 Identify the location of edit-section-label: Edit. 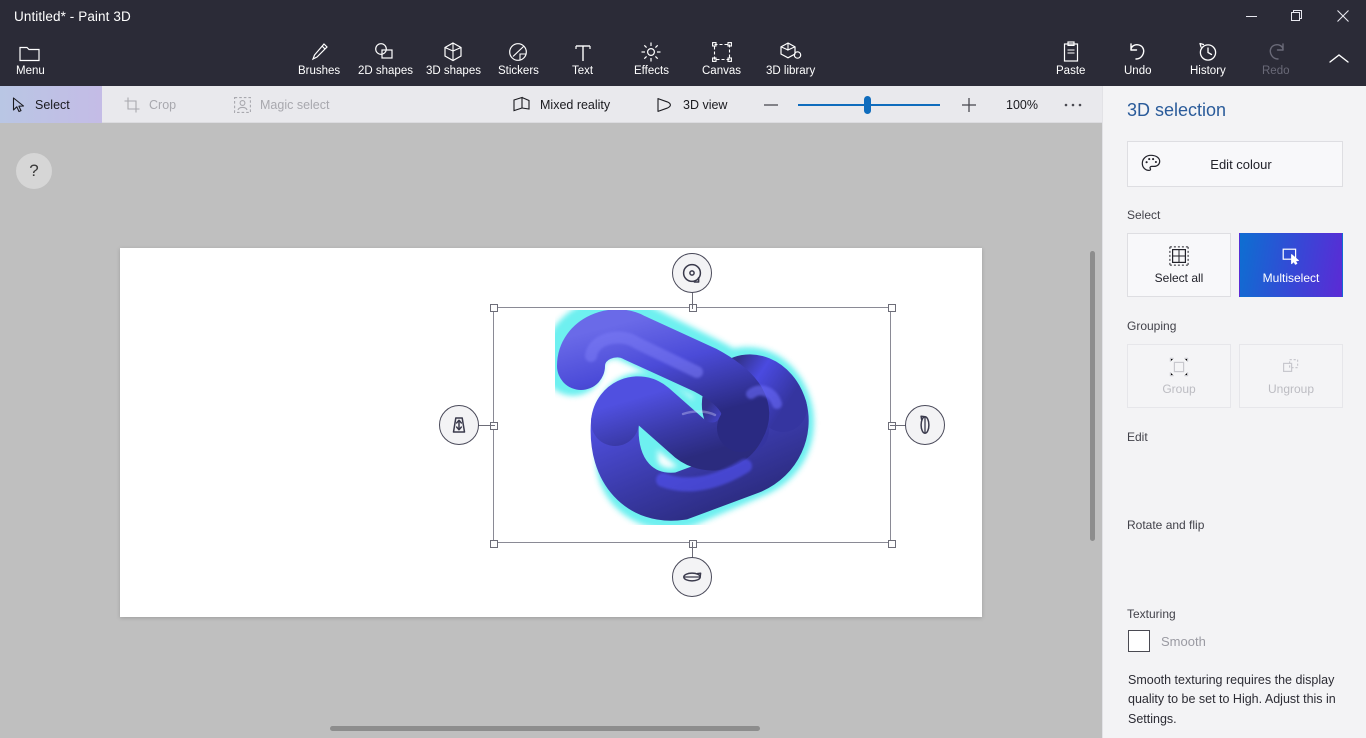
(1137, 437).